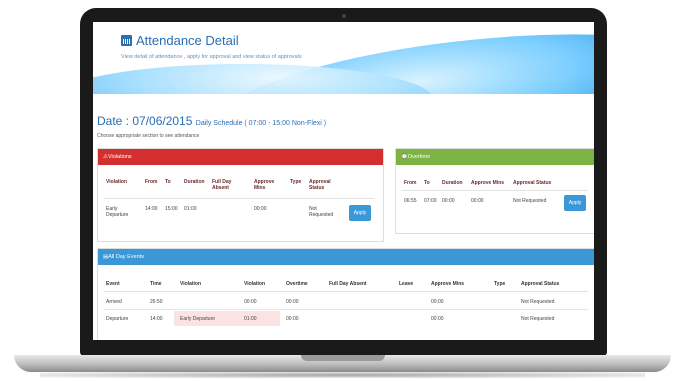  Describe the element at coordinates (187, 40) in the screenshot. I see `page-title: Attendance Detail` at that location.